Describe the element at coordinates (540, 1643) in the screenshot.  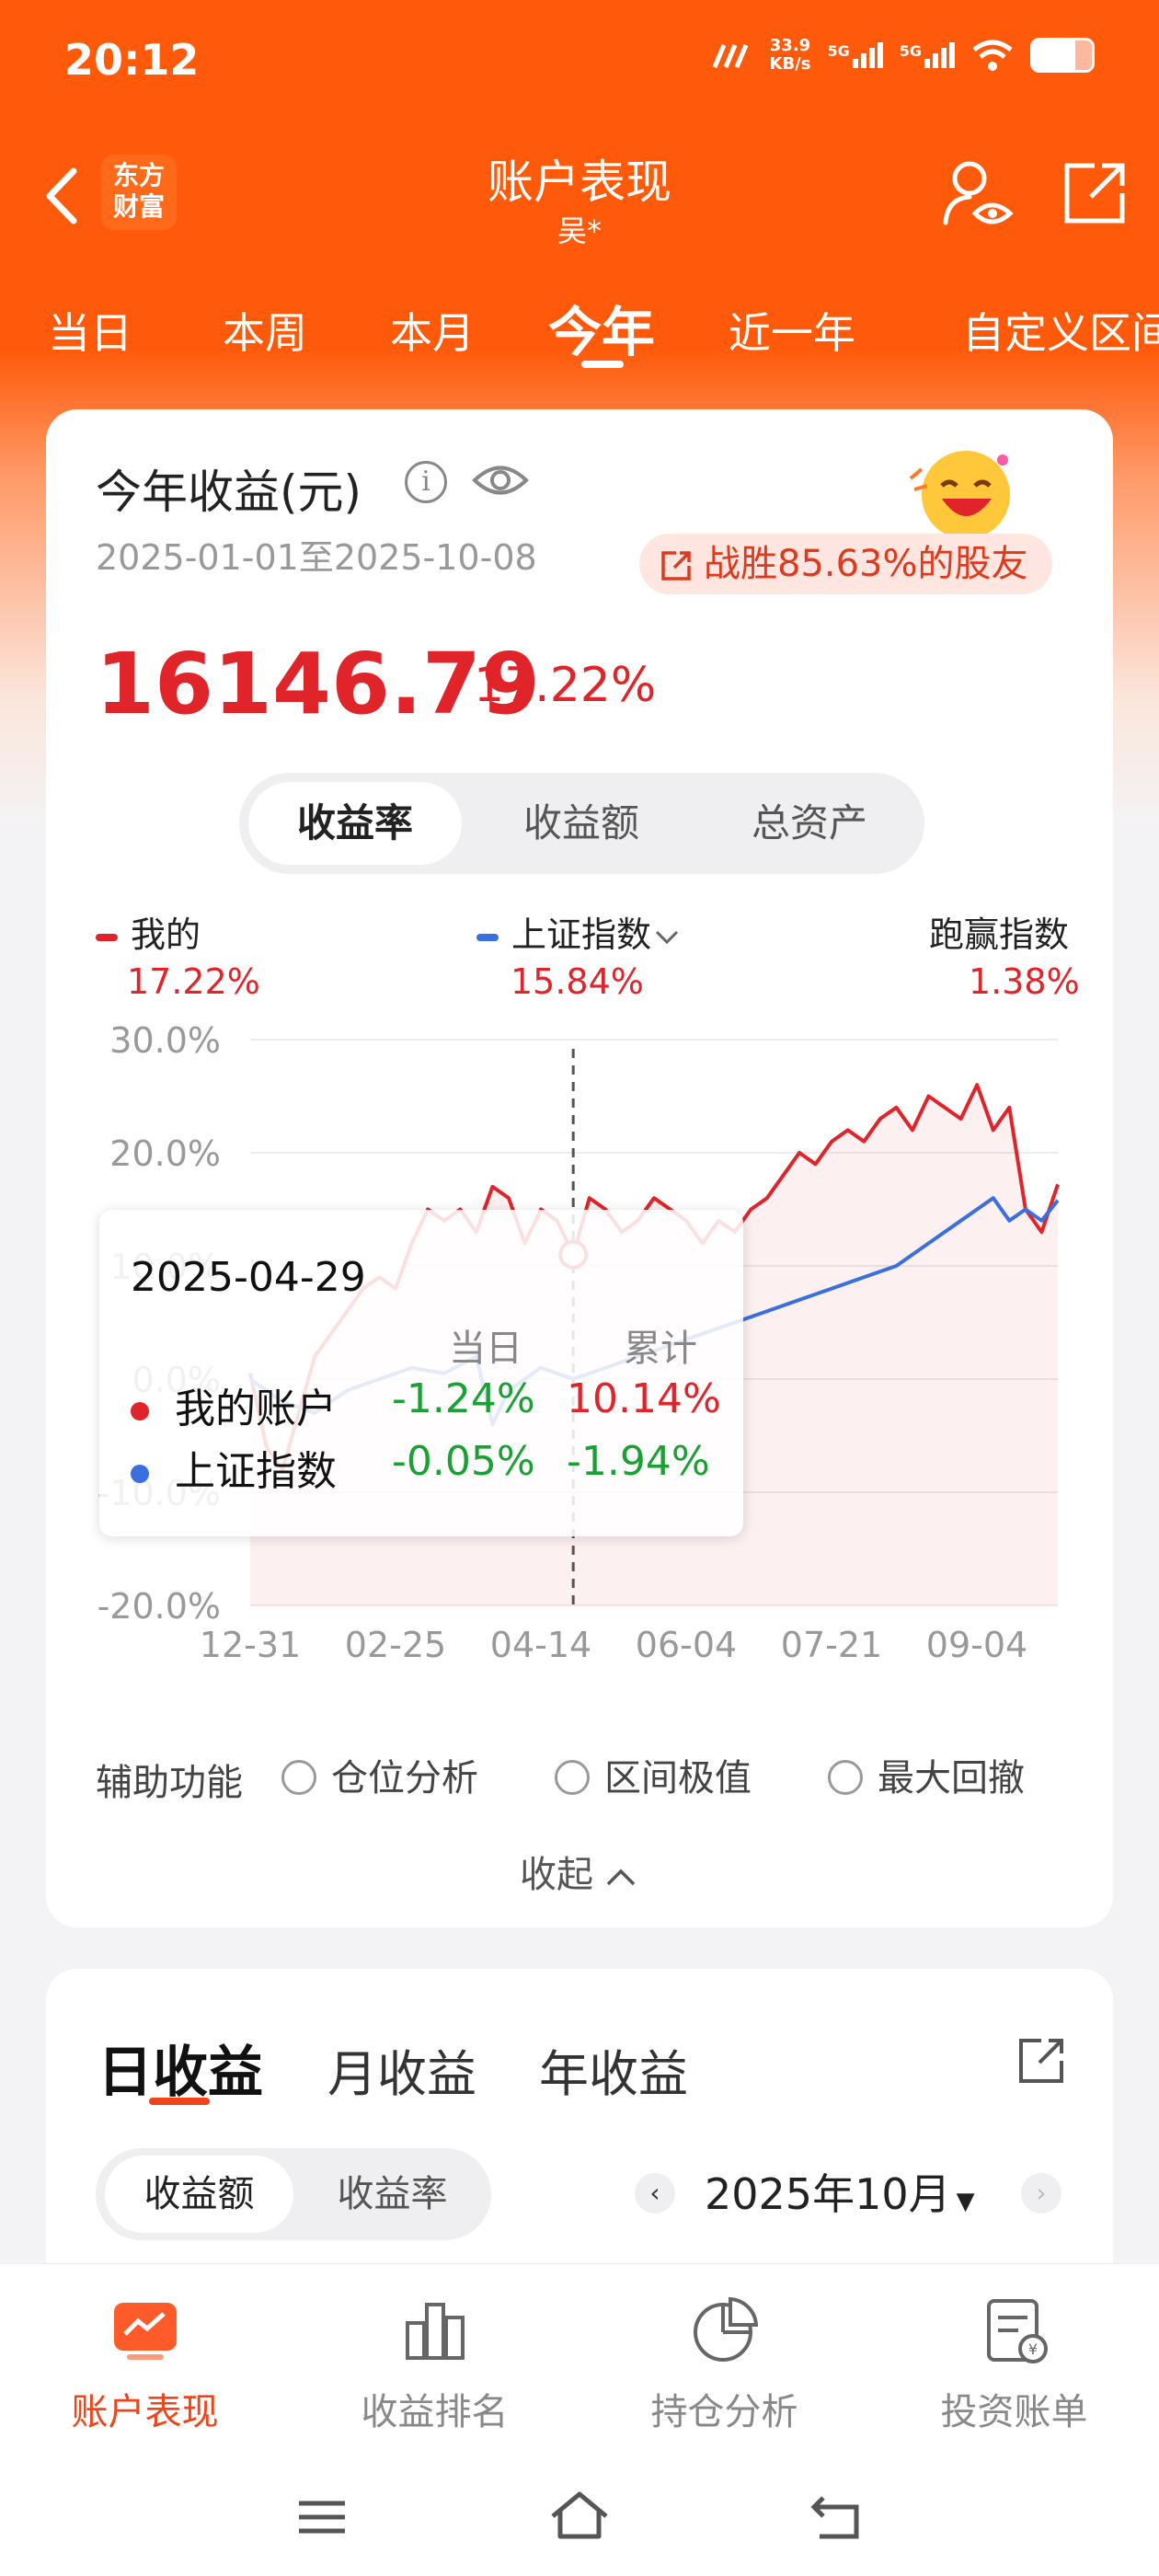
I see `x-tick-label: 04-14` at that location.